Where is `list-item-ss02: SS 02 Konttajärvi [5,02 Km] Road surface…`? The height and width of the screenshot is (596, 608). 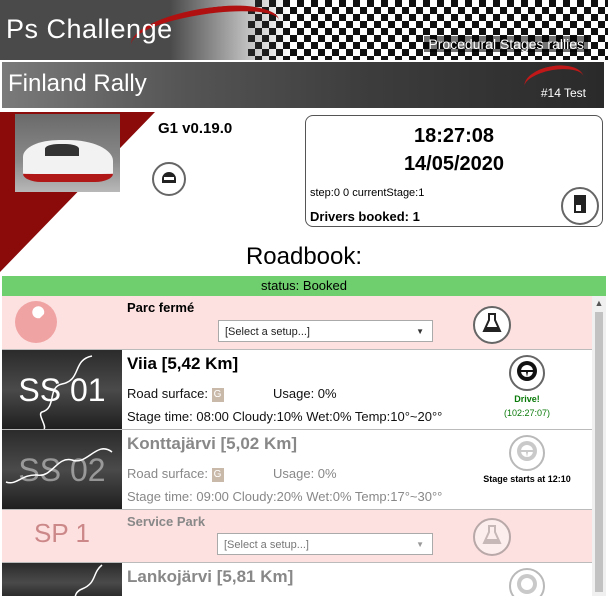 list-item-ss02: SS 02 Konttajärvi [5,02 Km] Road surface… is located at coordinates (297, 470).